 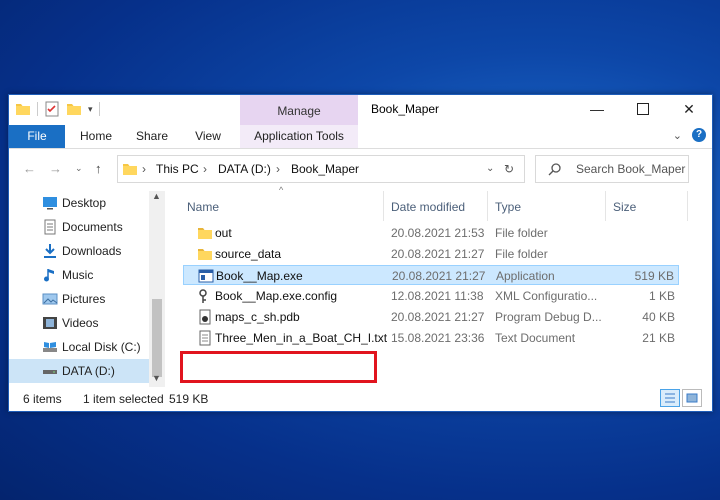 I want to click on search-box: Search Book_Maper, so click(x=612, y=169).